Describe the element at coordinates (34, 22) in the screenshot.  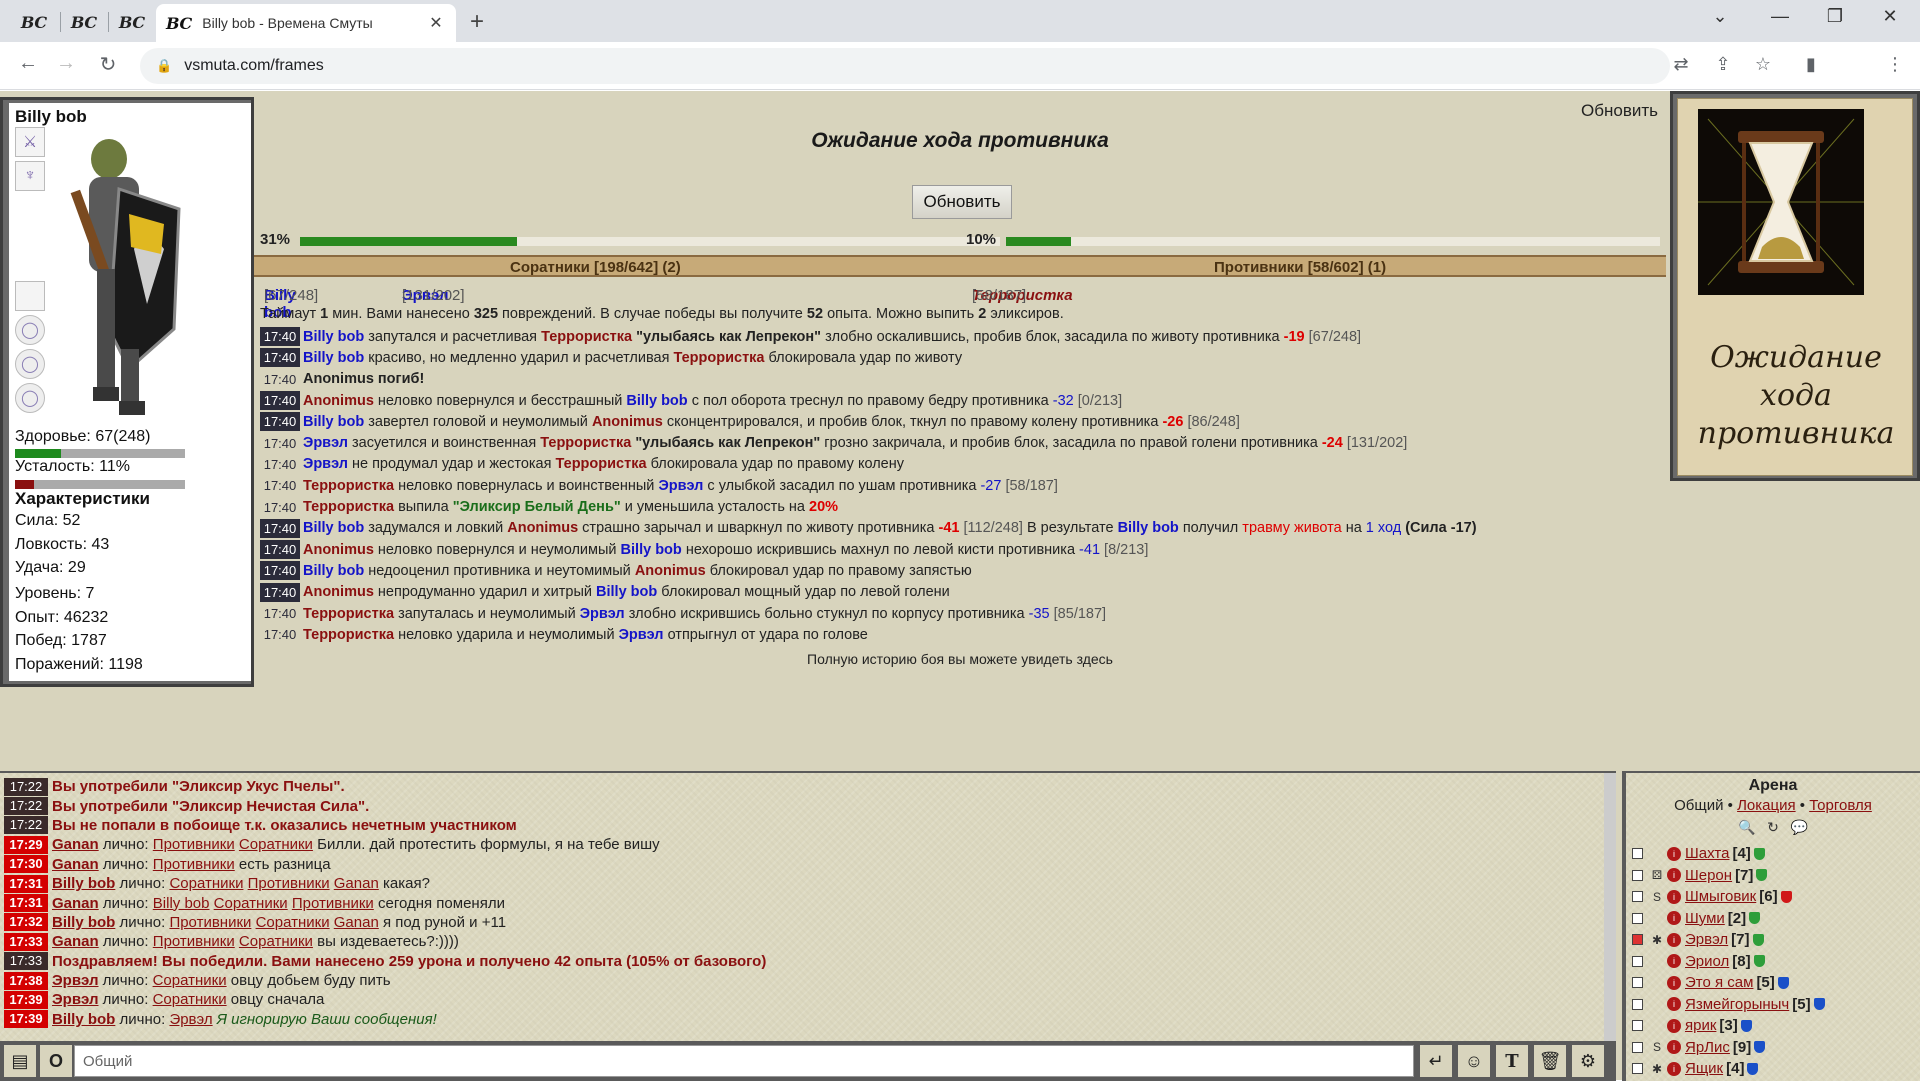
I see `pinned-tab-1: ВС` at that location.